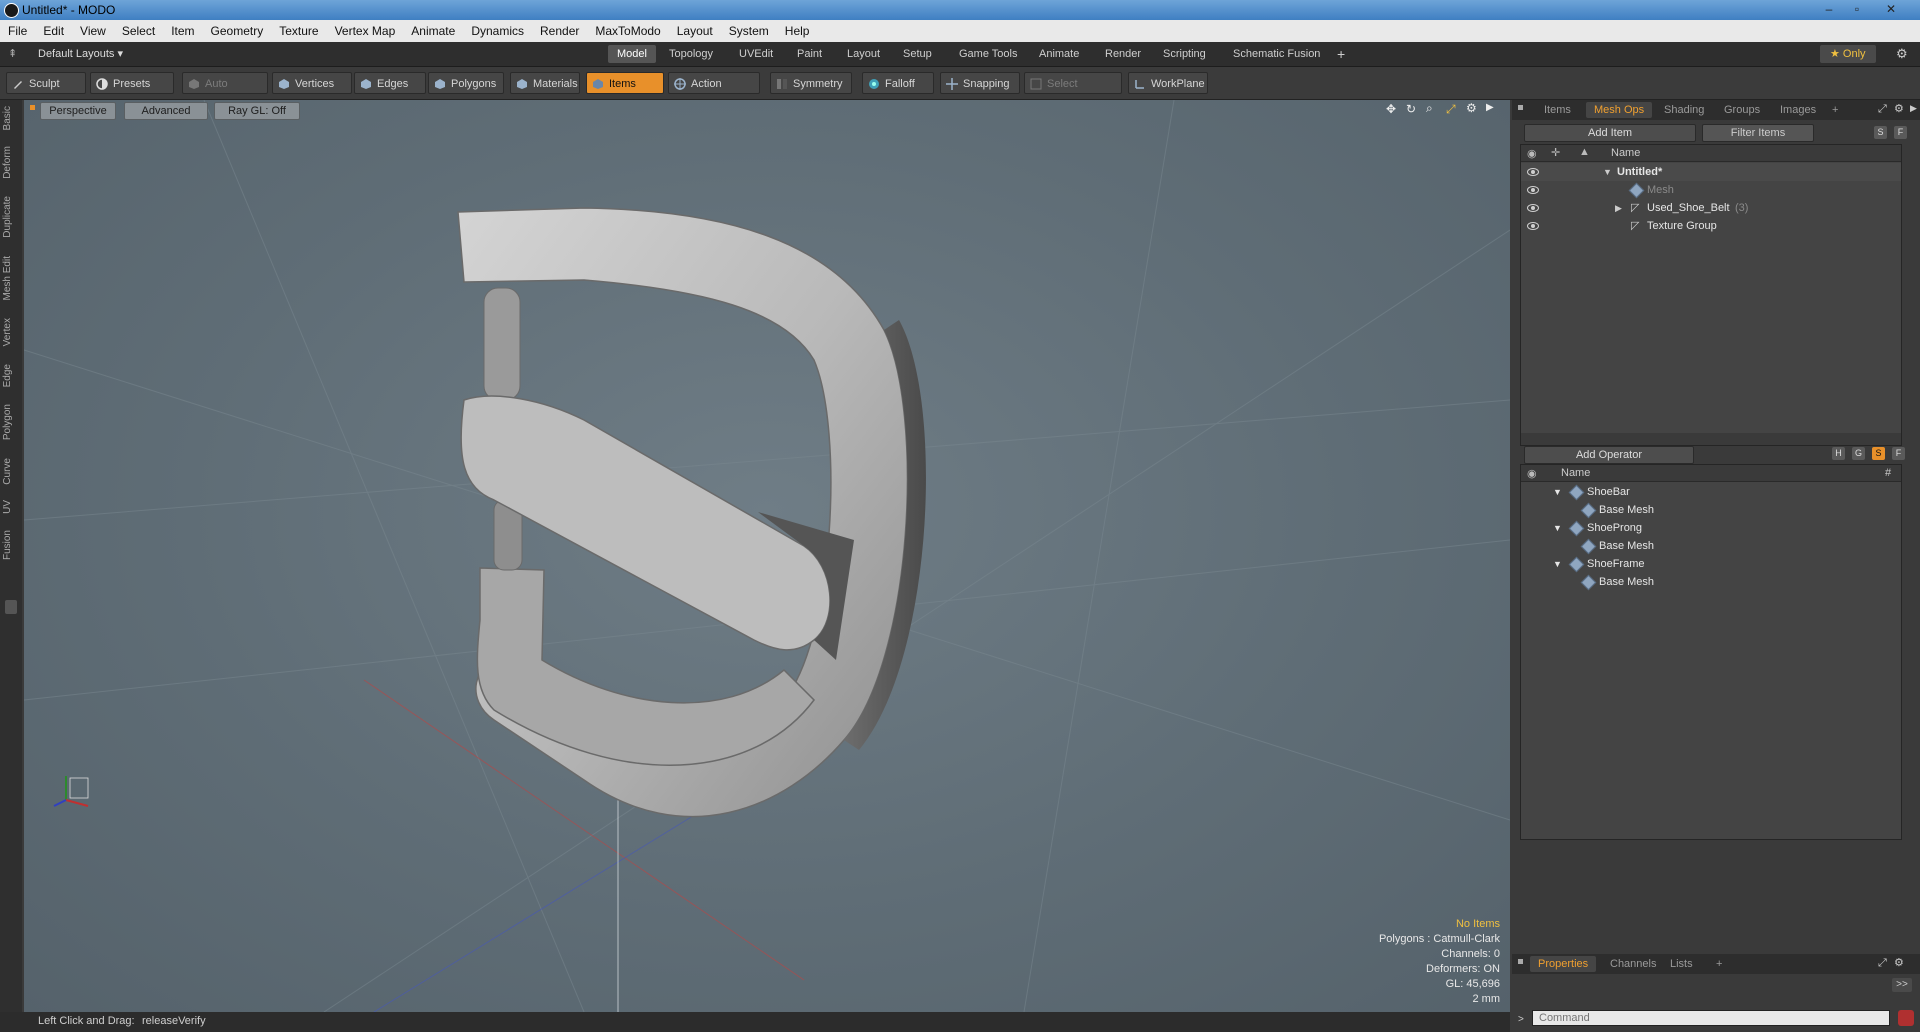 This screenshot has width=1920, height=1032. Describe the element at coordinates (182, 31) in the screenshot. I see `menu-item: Item` at that location.